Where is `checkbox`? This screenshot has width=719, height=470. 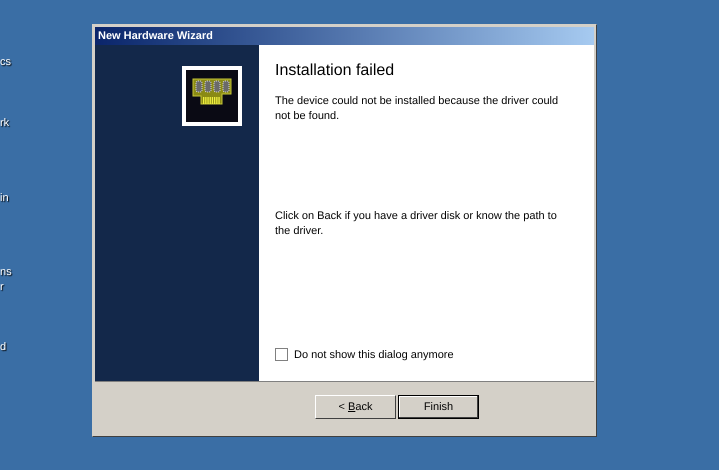
checkbox is located at coordinates (281, 355).